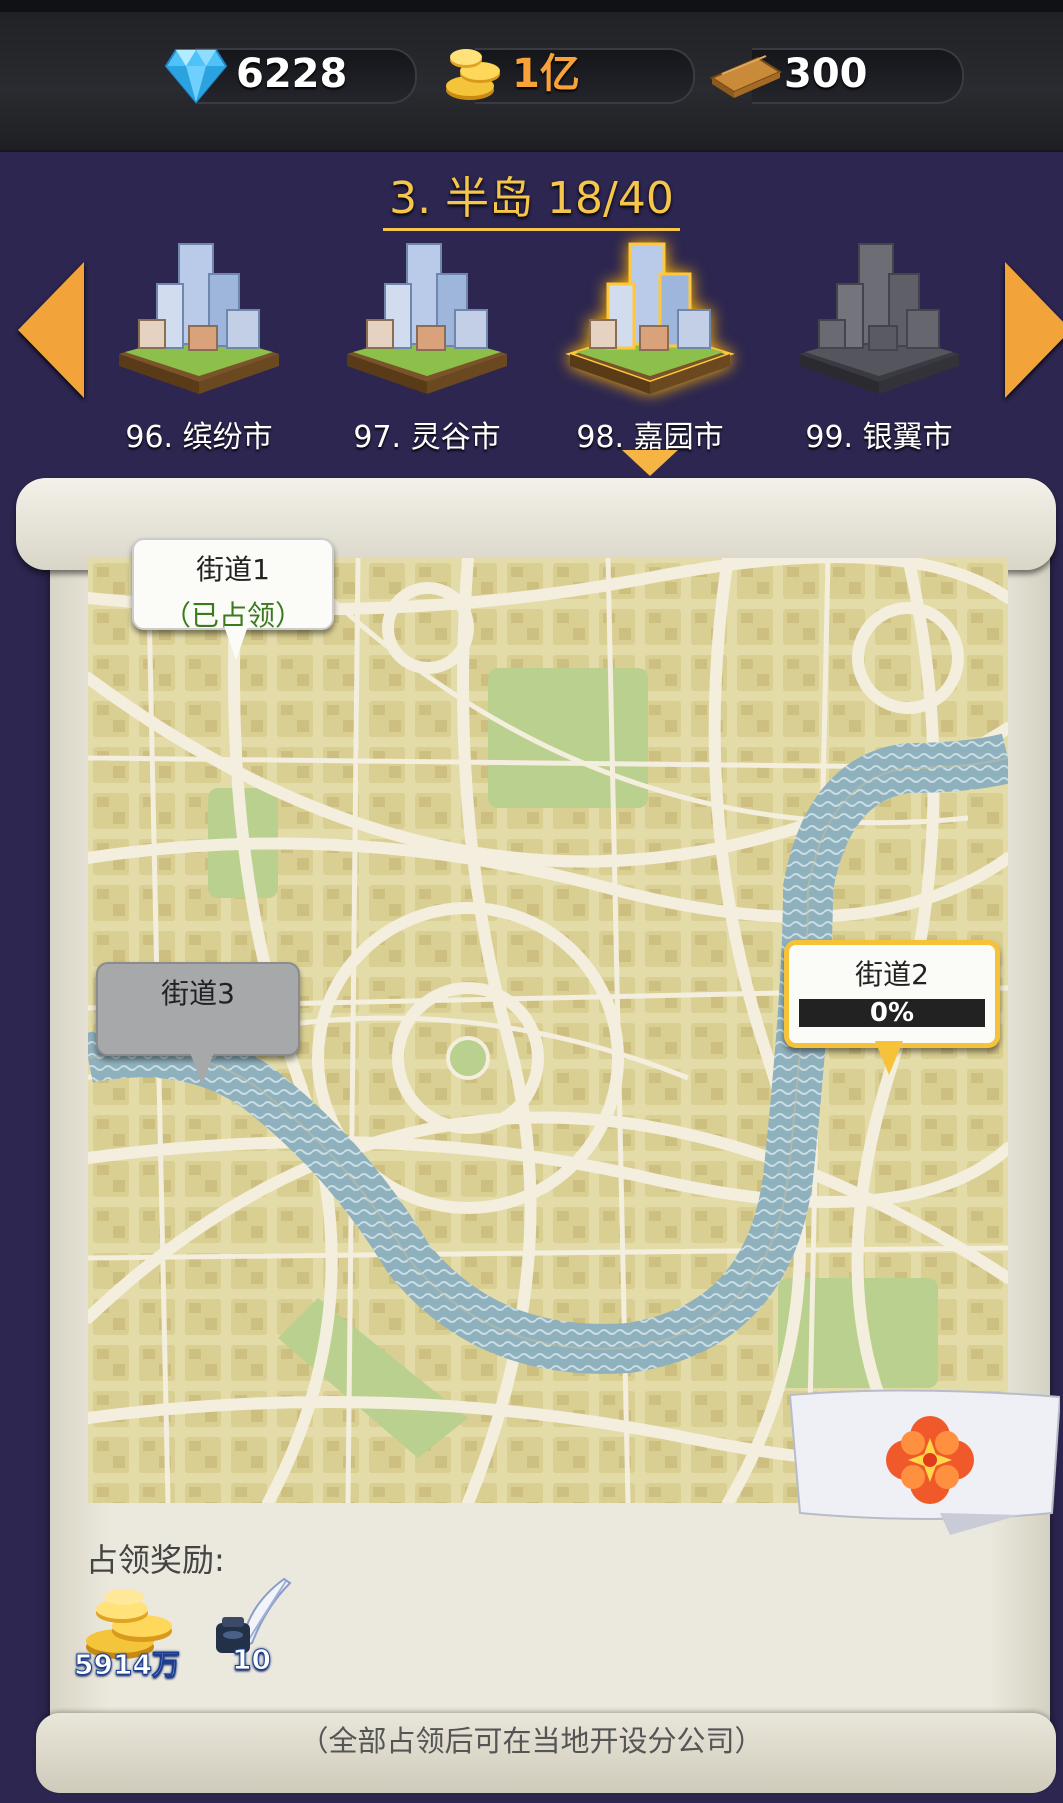  What do you see at coordinates (473, 74) in the screenshot?
I see `gold-coins-icon` at bounding box center [473, 74].